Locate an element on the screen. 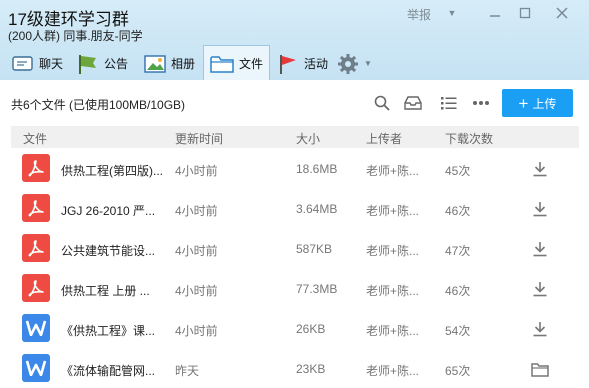 The image size is (589, 388). table-row: 《流体输配管网... 昨天 23KB 老师+陈... 65次 is located at coordinates (295, 369).